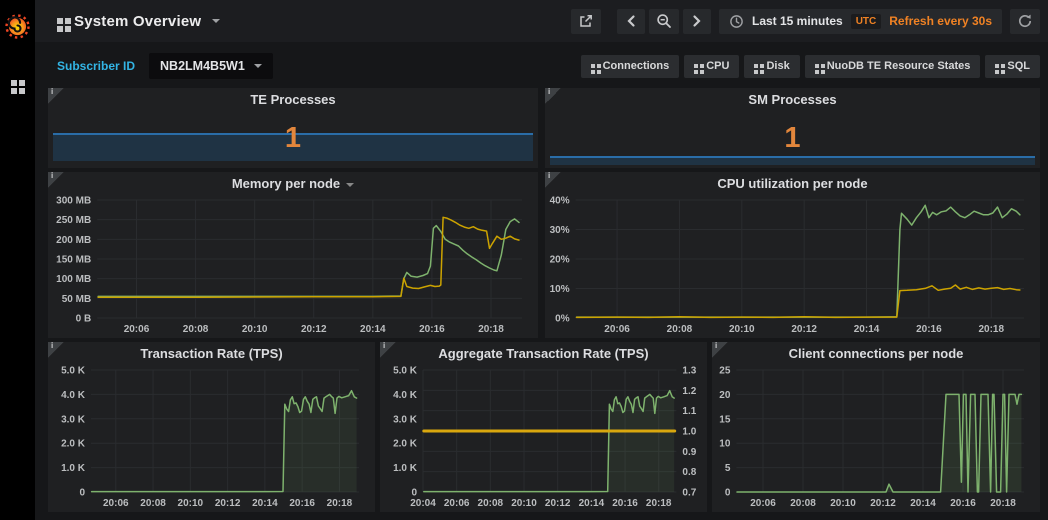 The width and height of the screenshot is (1048, 520). What do you see at coordinates (728, 468) in the screenshot?
I see `svg-text: 5` at bounding box center [728, 468].